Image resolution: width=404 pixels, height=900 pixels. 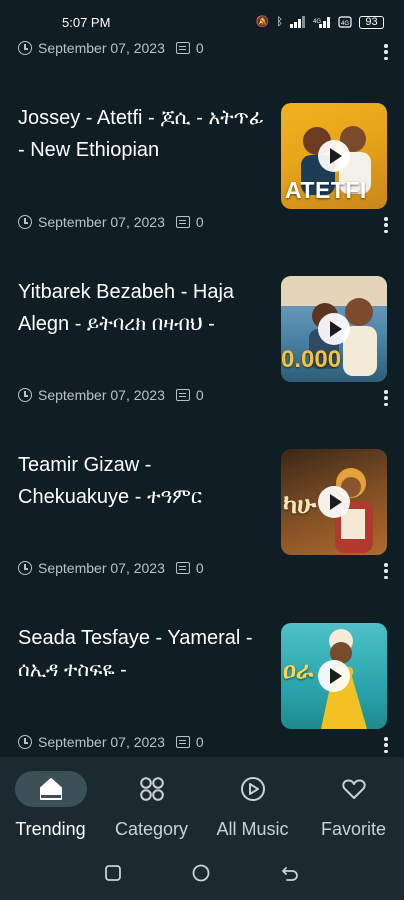 What do you see at coordinates (311, 359) in the screenshot?
I see `thumbnail-text: 0.000` at bounding box center [311, 359].